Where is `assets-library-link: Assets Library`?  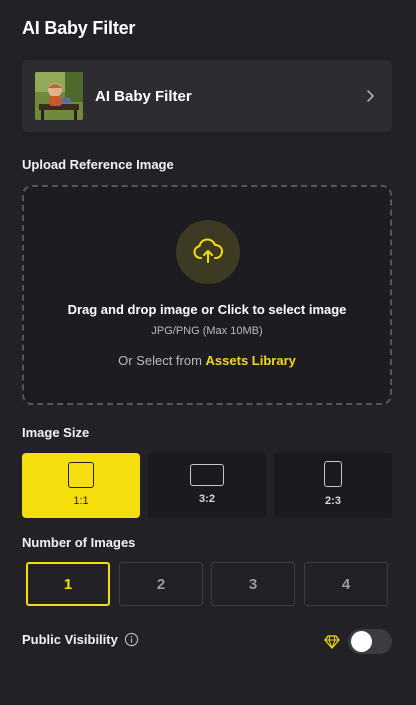 assets-library-link: Assets Library is located at coordinates (251, 360).